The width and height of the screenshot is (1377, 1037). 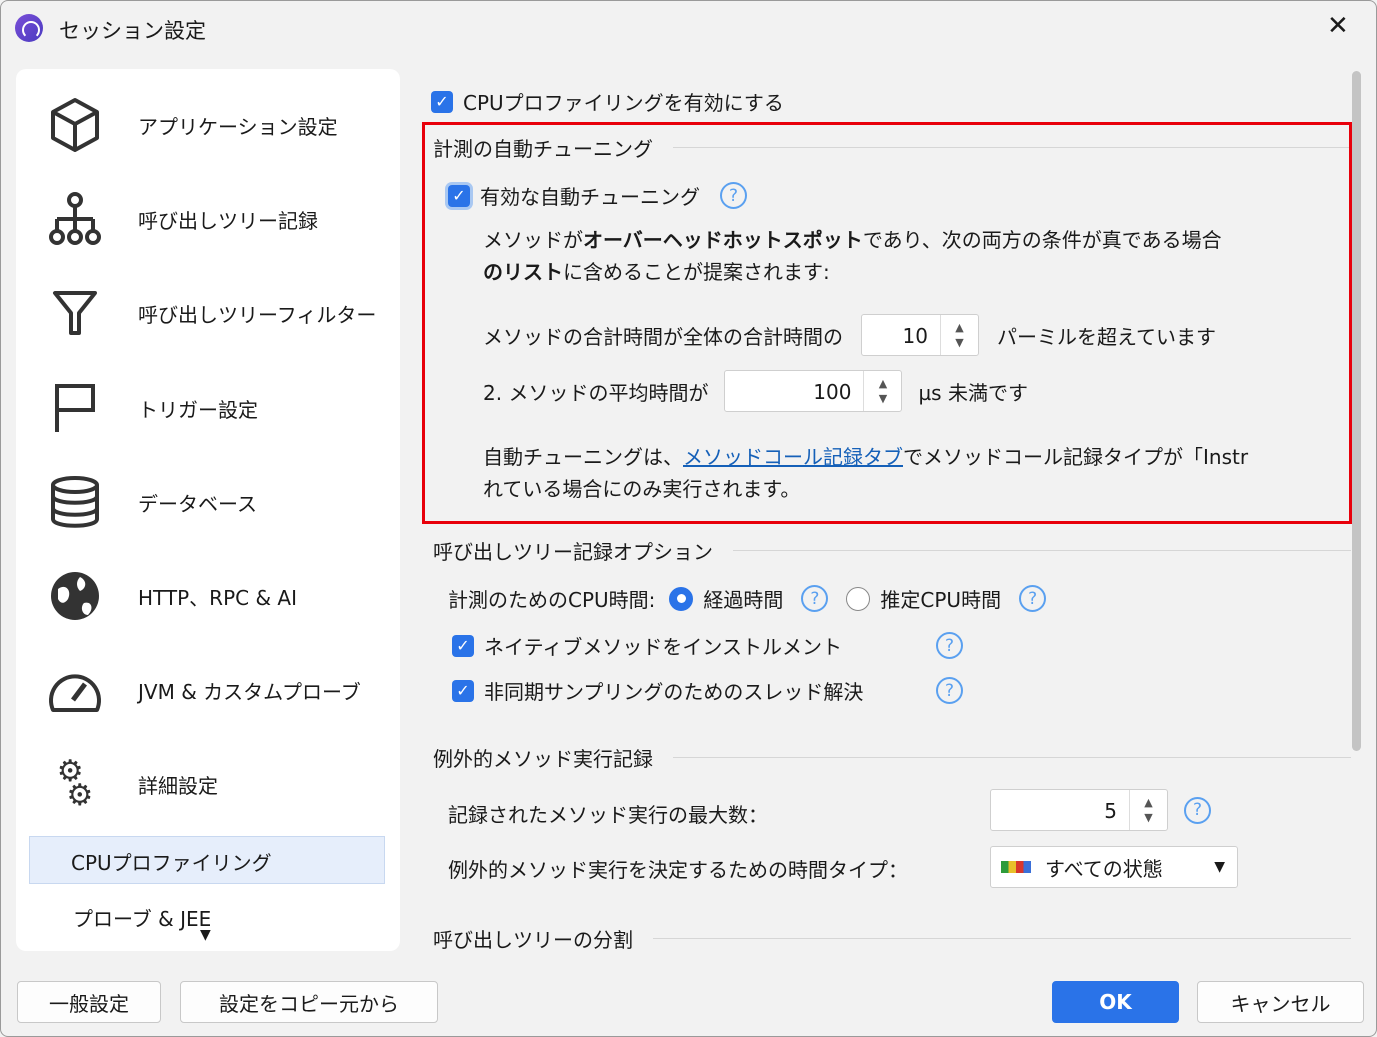 I want to click on spinner-arrows-icon: ▲ ▼, so click(x=1148, y=810).